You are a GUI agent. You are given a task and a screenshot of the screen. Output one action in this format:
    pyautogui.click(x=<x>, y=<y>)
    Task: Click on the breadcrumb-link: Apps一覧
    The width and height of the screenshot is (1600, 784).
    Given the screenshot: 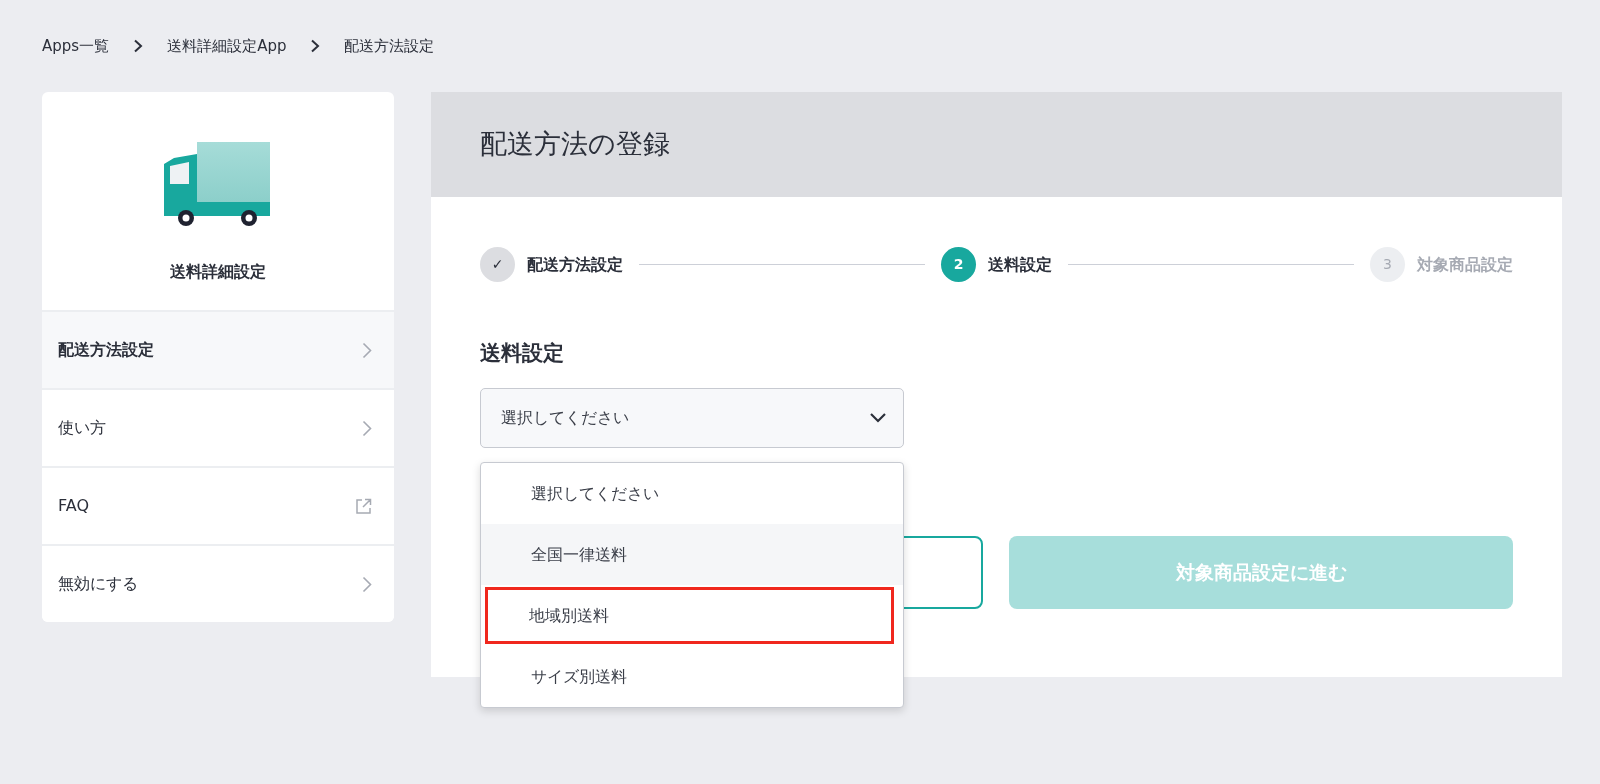 What is the action you would take?
    pyautogui.click(x=76, y=46)
    